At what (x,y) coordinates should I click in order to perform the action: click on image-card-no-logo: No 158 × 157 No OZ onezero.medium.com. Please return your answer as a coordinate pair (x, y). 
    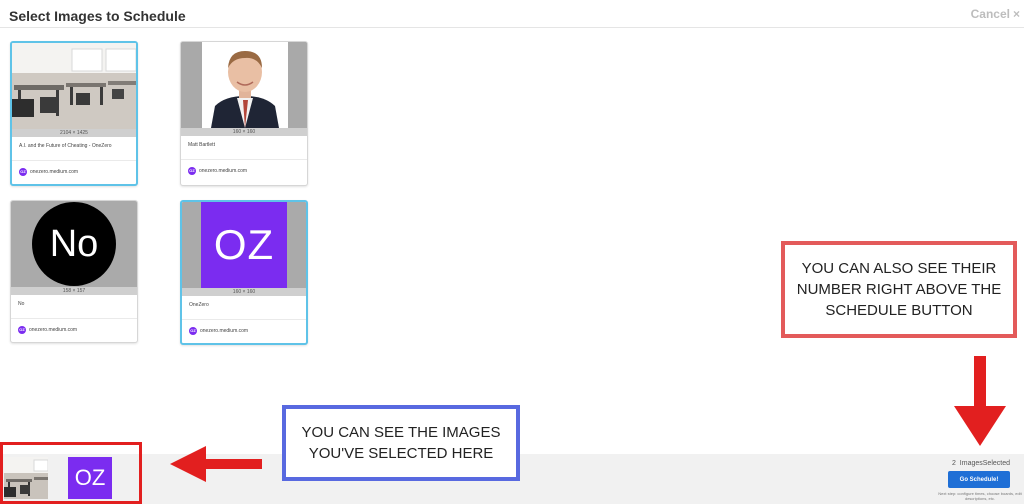
    Looking at the image, I should click on (74, 271).